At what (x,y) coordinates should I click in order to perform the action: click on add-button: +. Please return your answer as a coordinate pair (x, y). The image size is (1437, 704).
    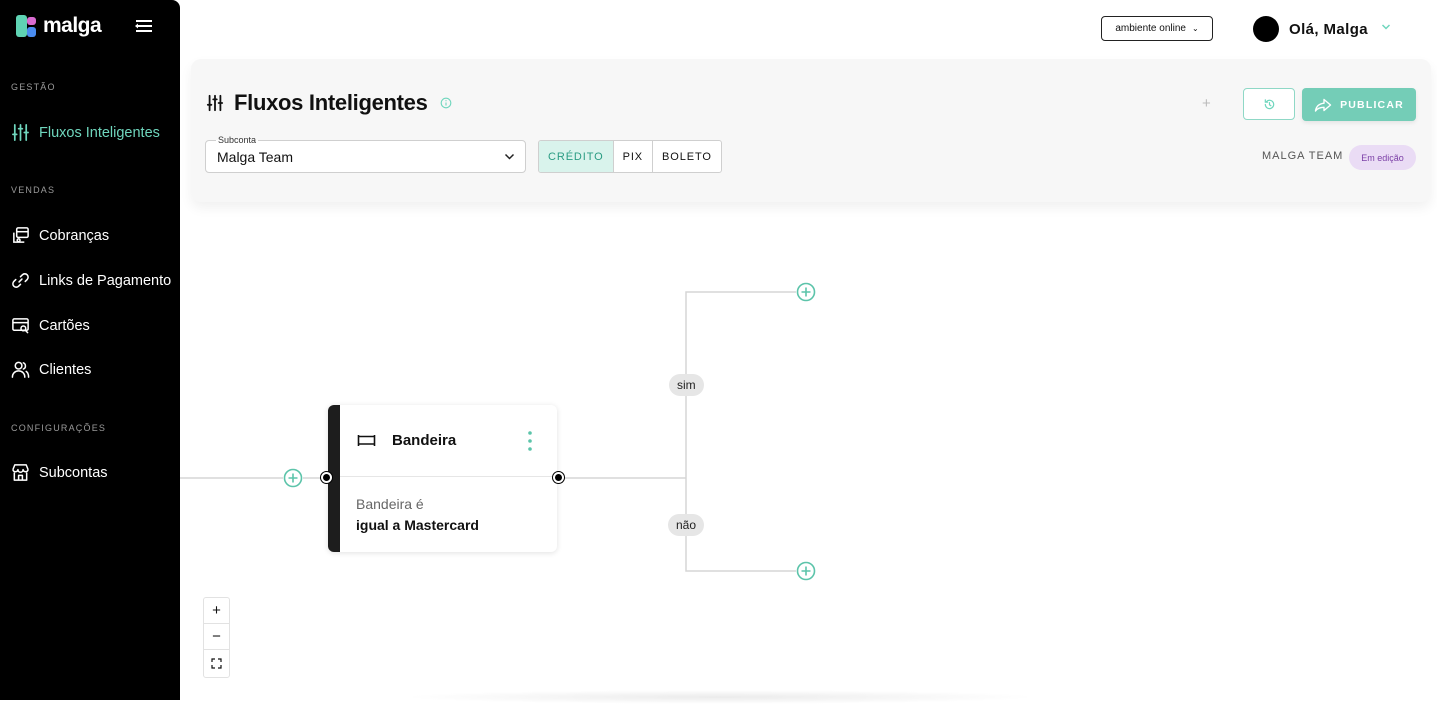
    Looking at the image, I should click on (1206, 103).